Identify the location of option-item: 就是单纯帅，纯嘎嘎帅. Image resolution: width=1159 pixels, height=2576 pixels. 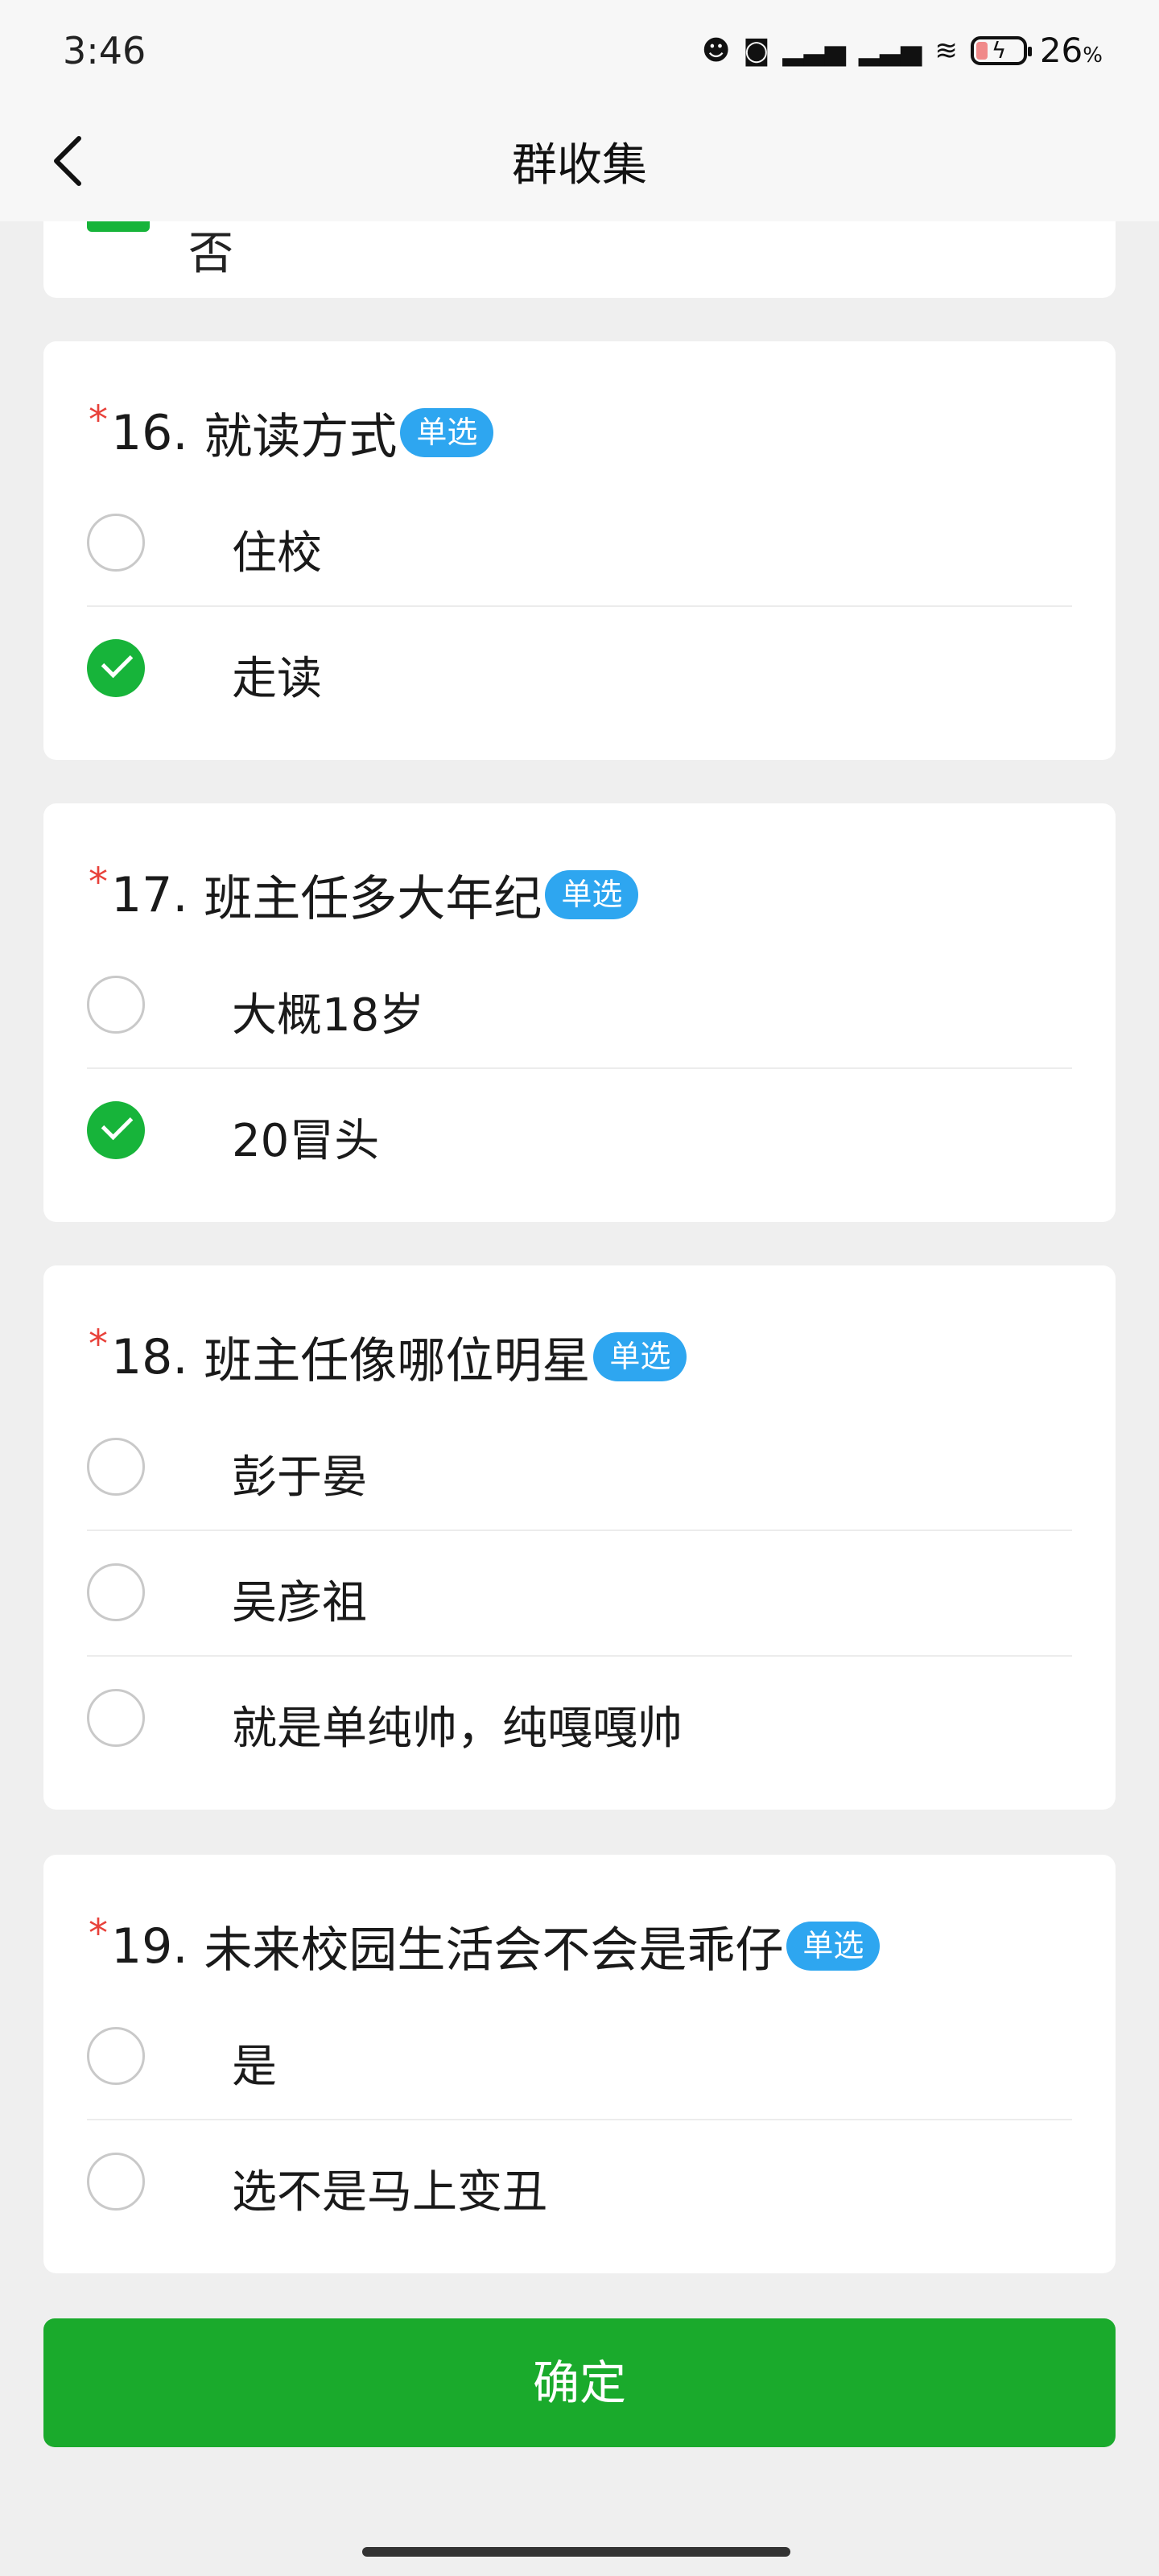
(579, 1719).